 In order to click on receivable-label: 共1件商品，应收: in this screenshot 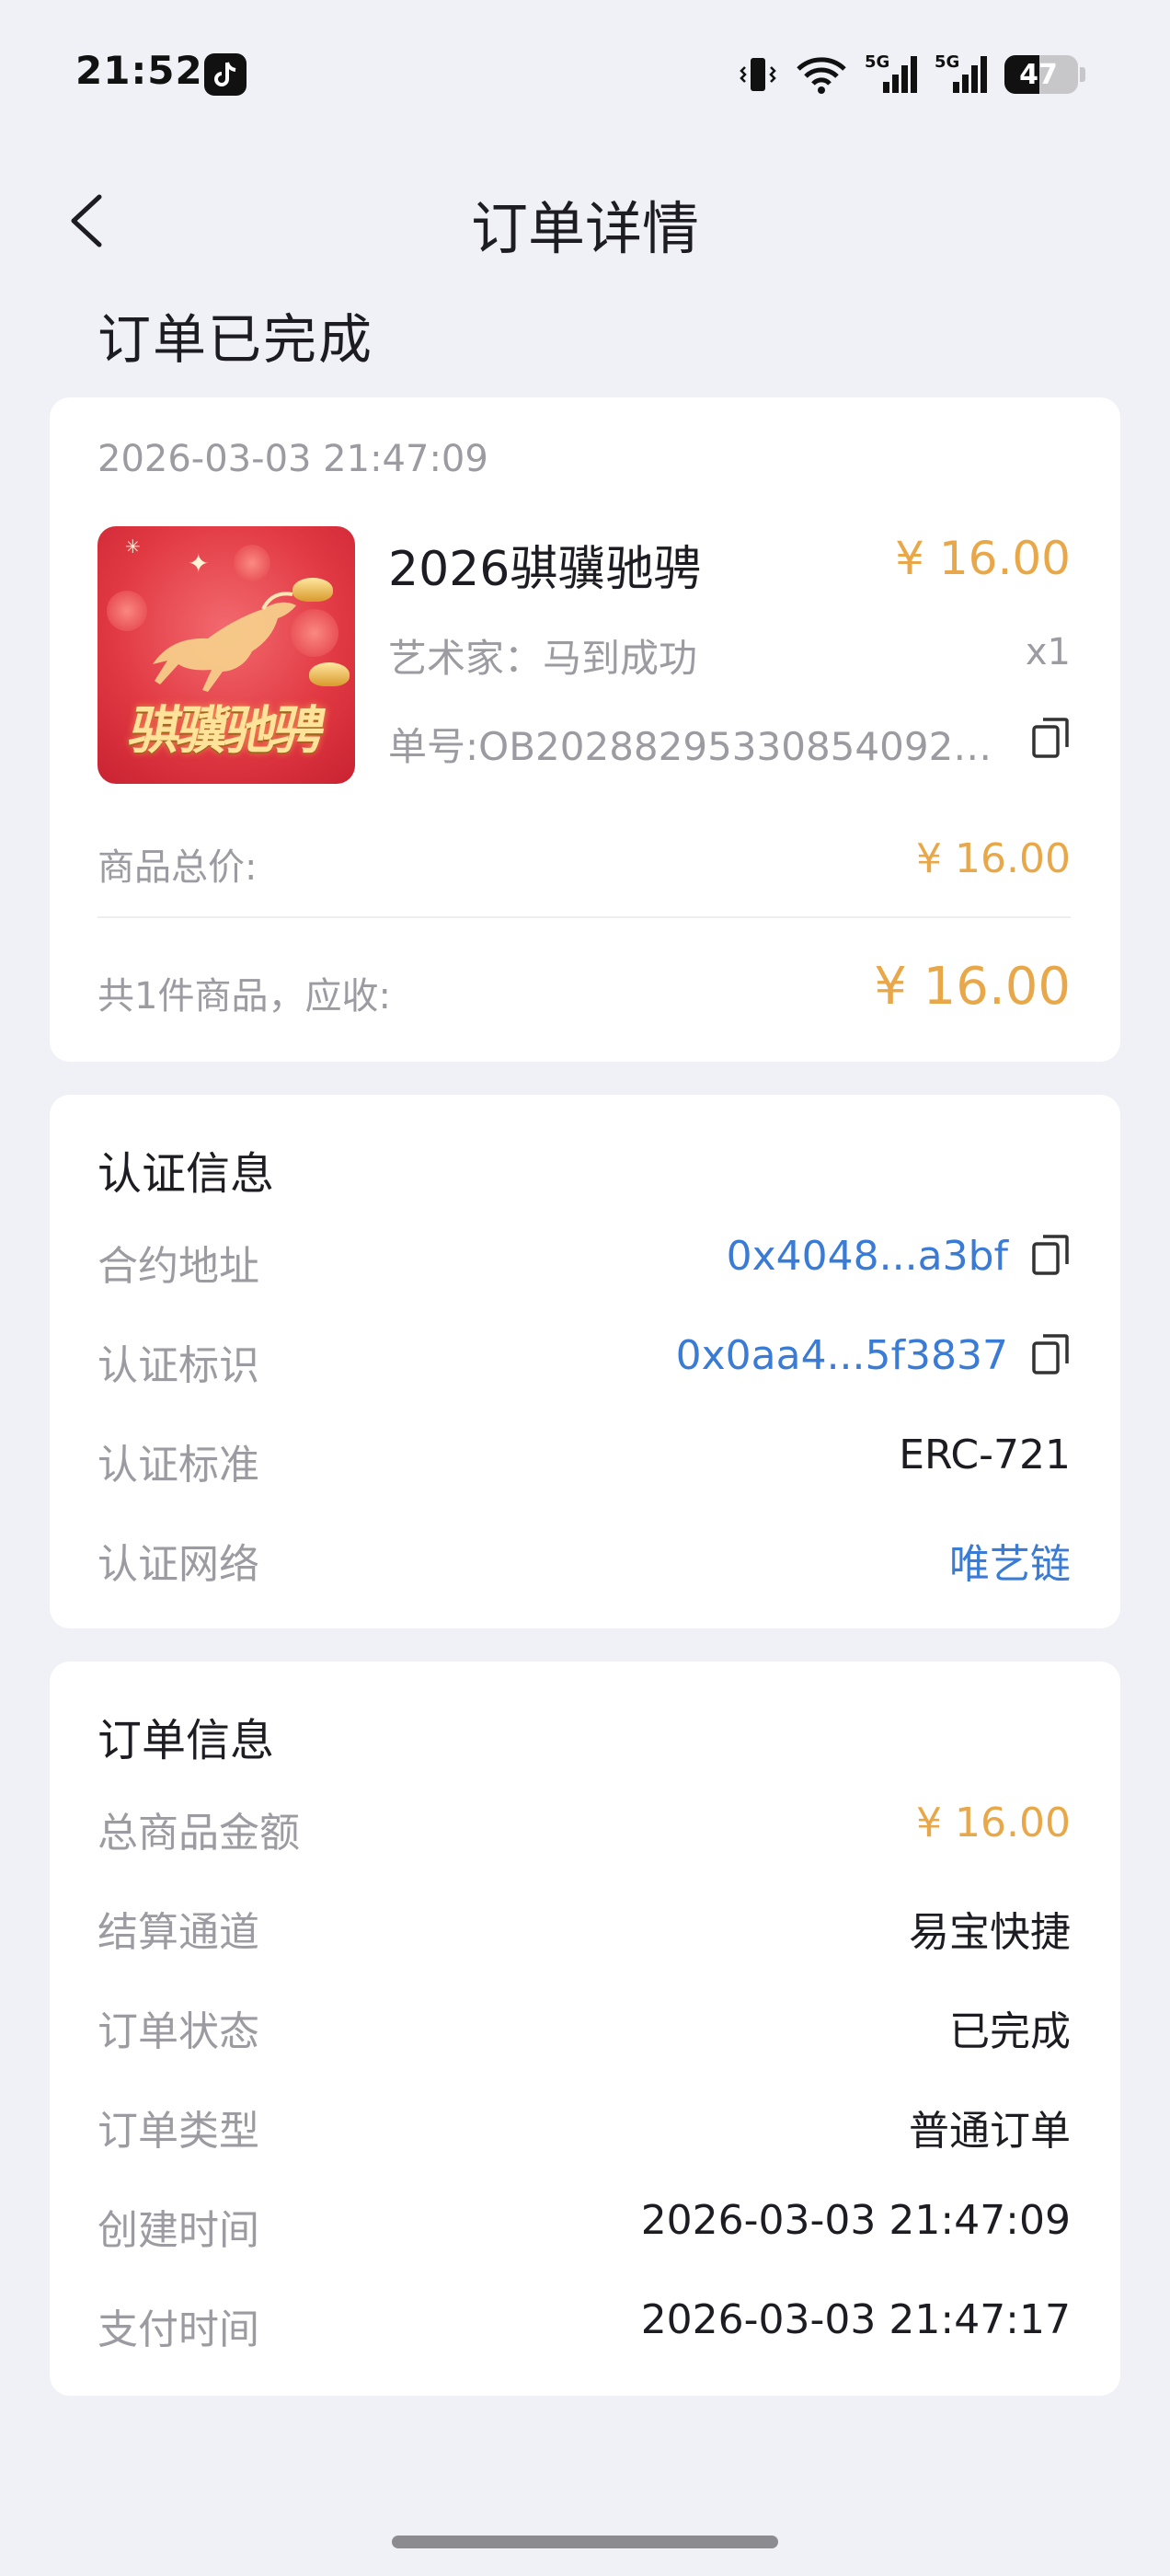, I will do `click(244, 997)`.